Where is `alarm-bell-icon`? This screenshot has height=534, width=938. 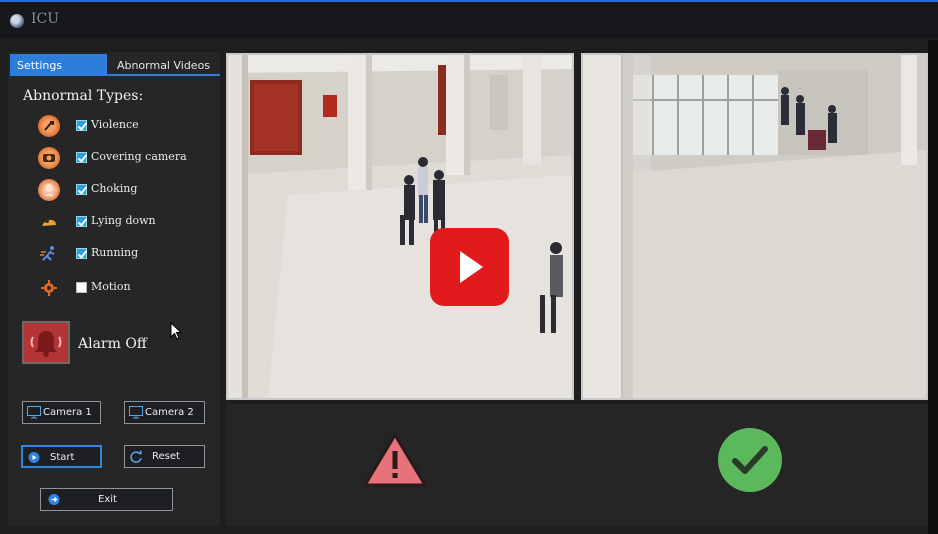
alarm-bell-icon is located at coordinates (46, 344).